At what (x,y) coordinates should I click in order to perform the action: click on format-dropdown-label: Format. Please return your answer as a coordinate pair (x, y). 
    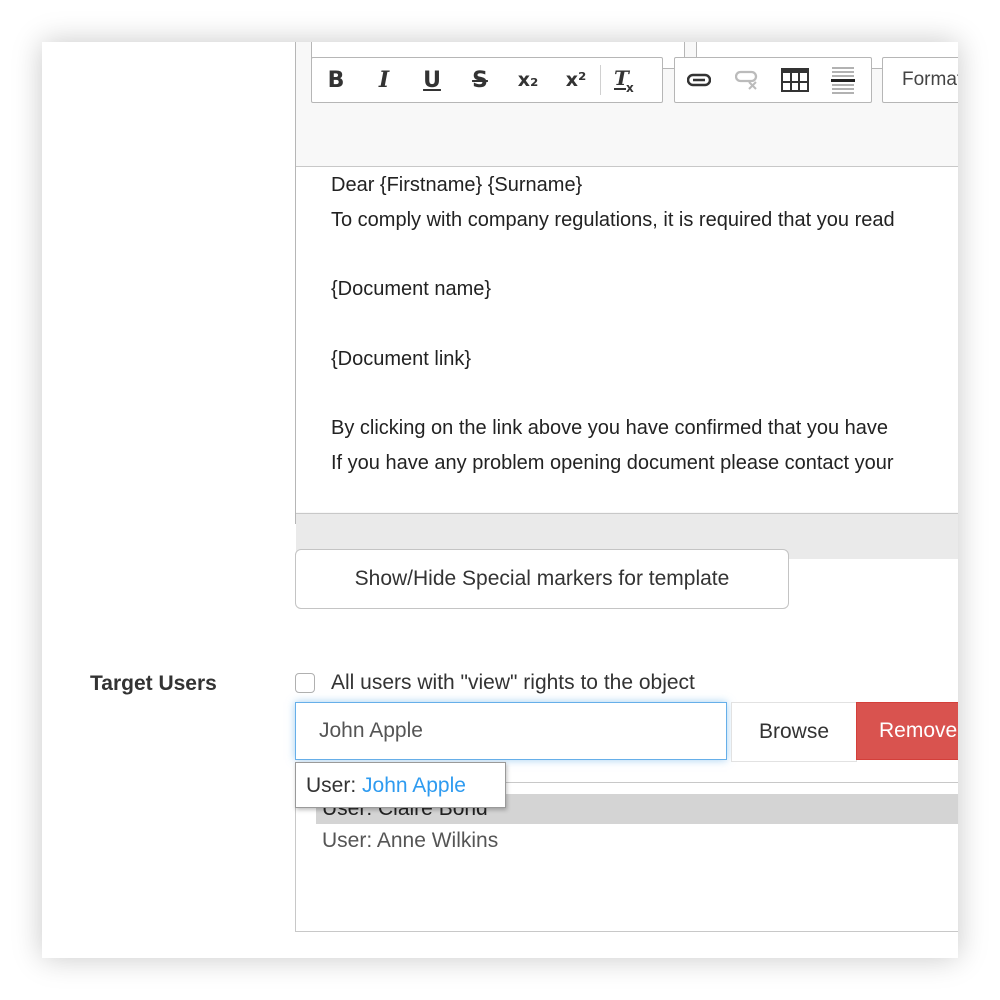
    Looking at the image, I should click on (930, 79).